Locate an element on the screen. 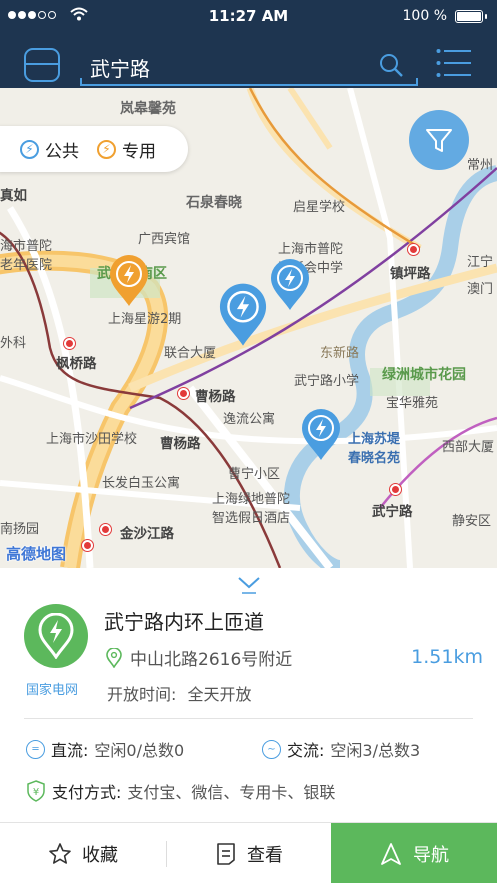 Image resolution: width=497 pixels, height=883 pixels. map-label: 岚皋馨苑 is located at coordinates (148, 109).